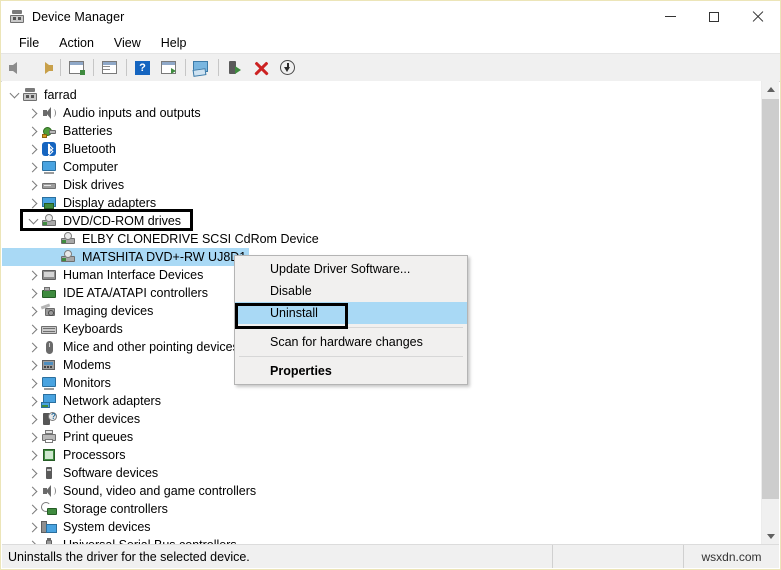  I want to click on disable-button, so click(287, 68).